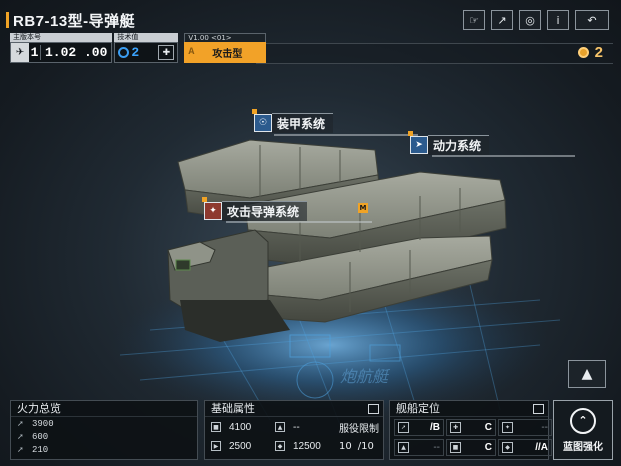  I want to click on shield-stat: ▲ --, so click(307, 427).